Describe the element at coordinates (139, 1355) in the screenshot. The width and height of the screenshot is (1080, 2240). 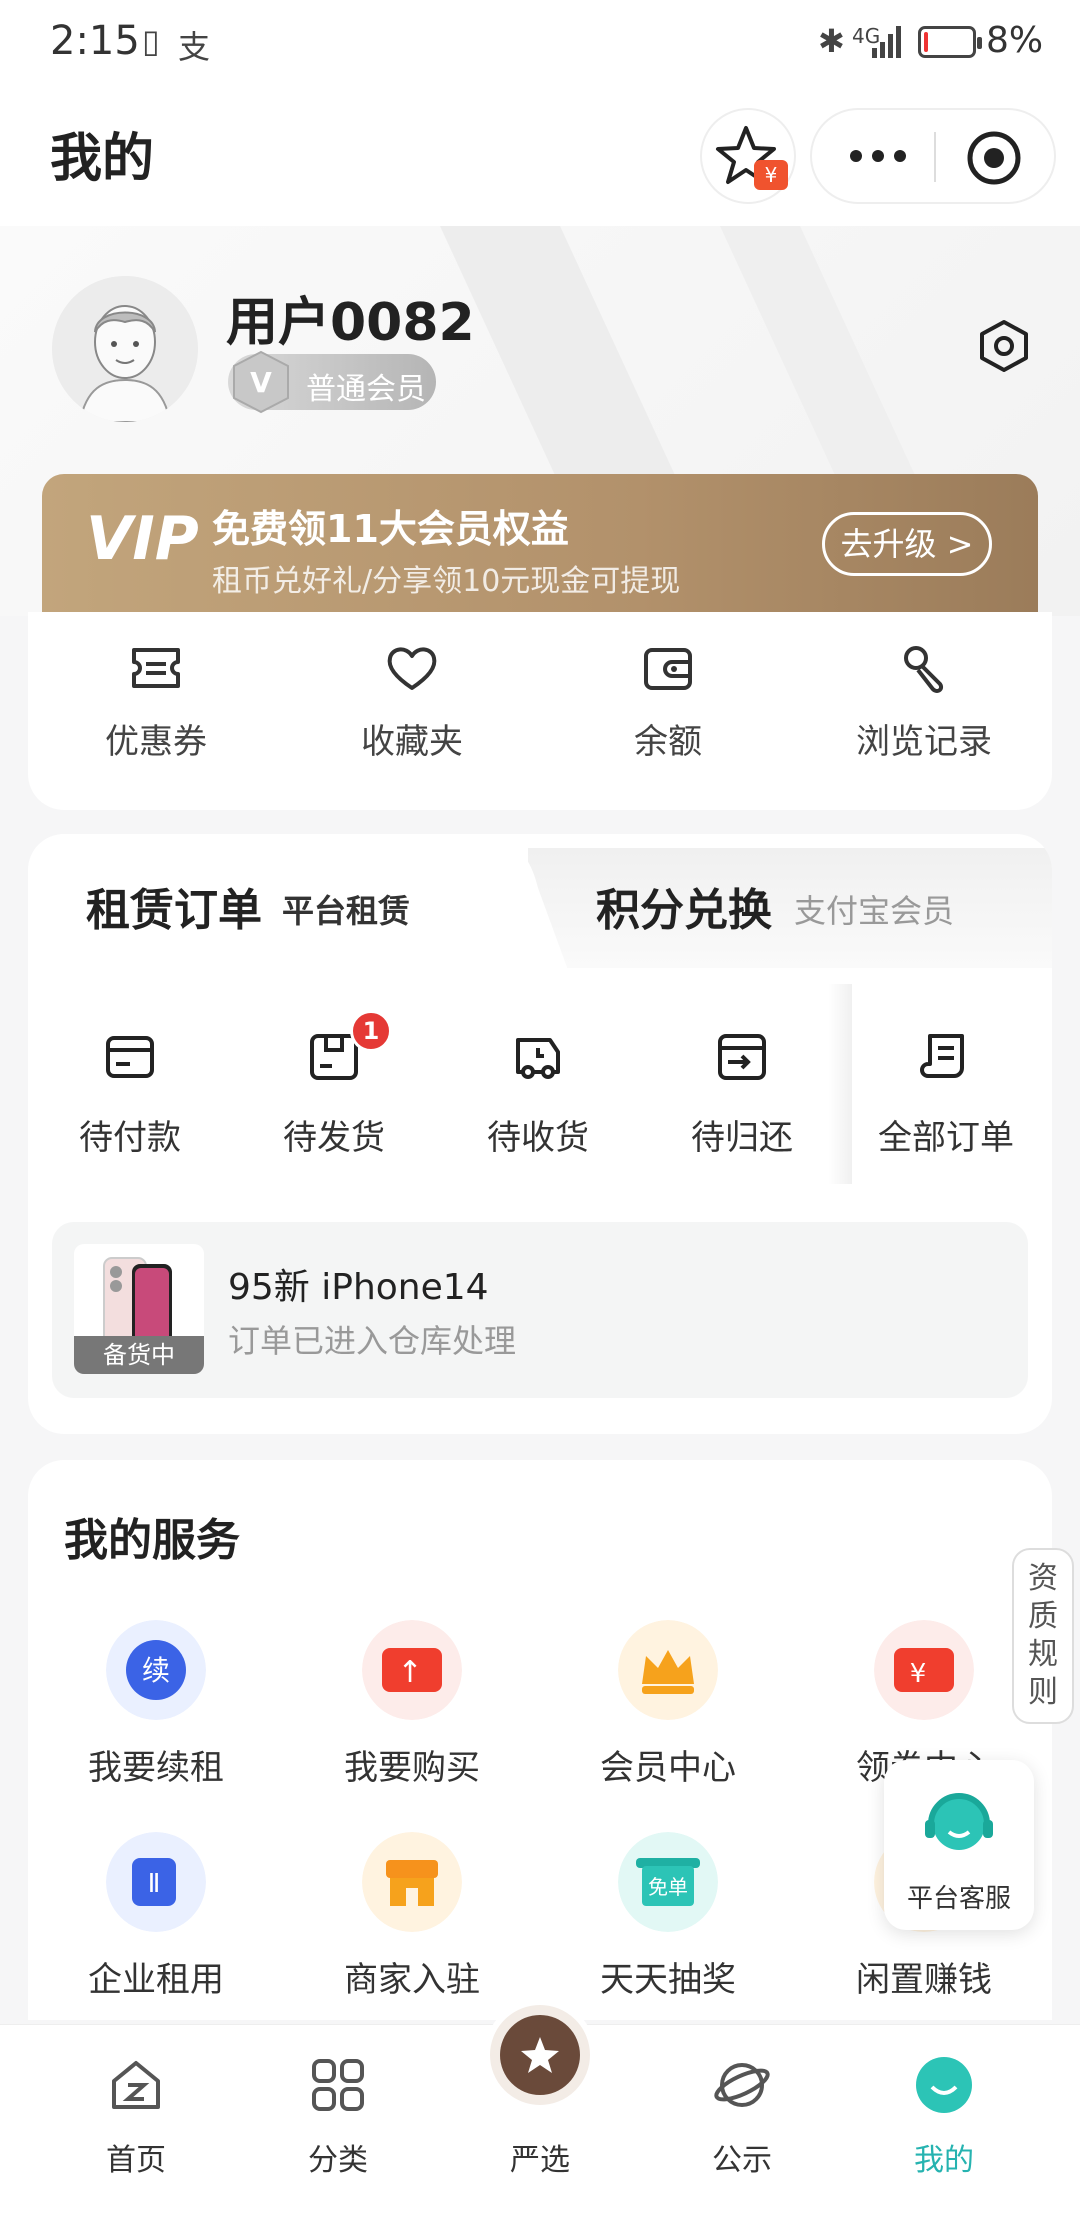
I see `stocking-tag: 备货中` at that location.